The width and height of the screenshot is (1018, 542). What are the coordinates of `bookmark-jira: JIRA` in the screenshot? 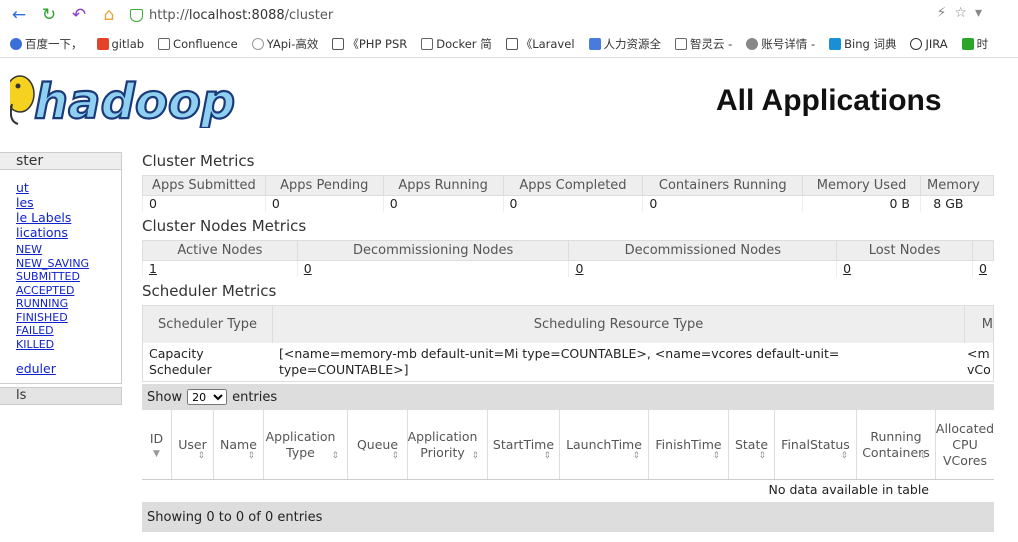 It's located at (929, 44).